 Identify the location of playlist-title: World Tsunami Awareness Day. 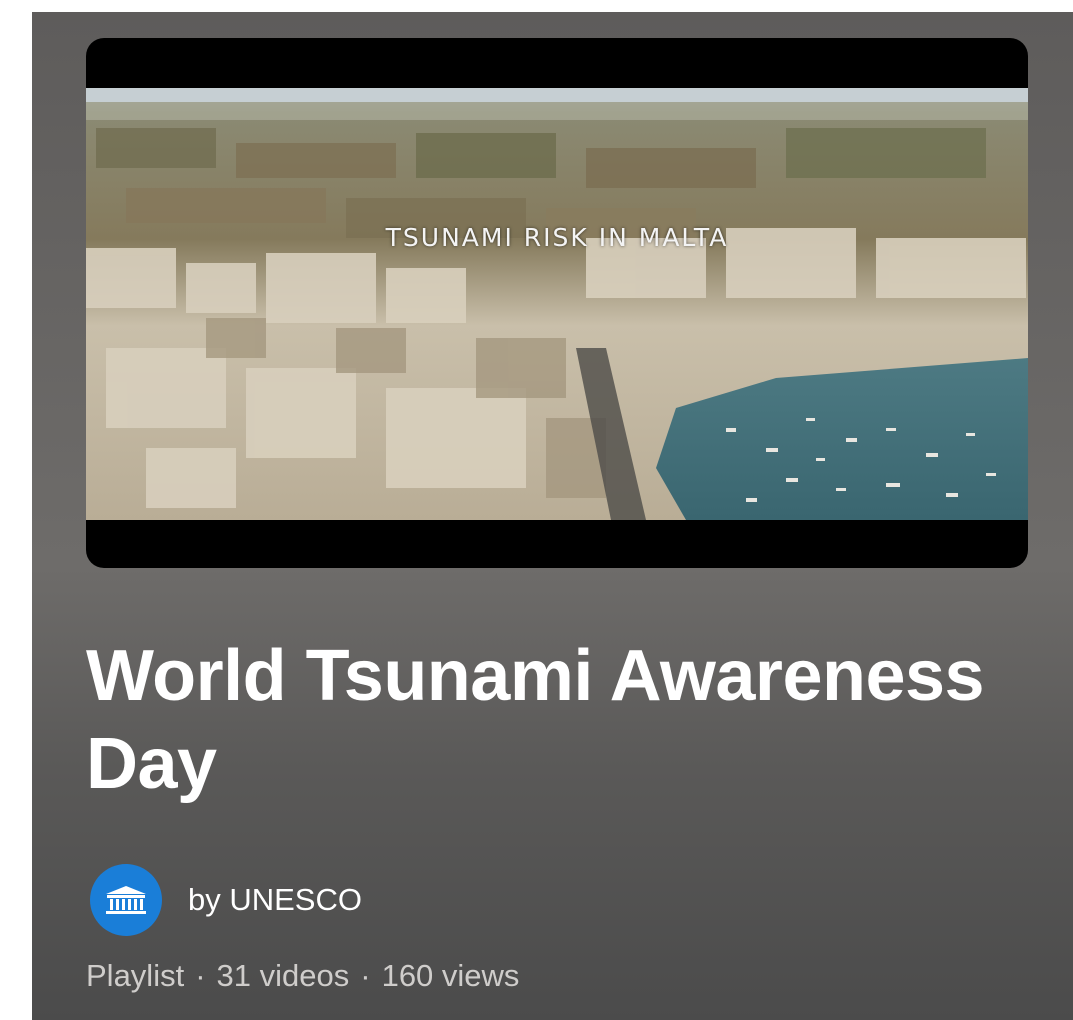
(535, 720).